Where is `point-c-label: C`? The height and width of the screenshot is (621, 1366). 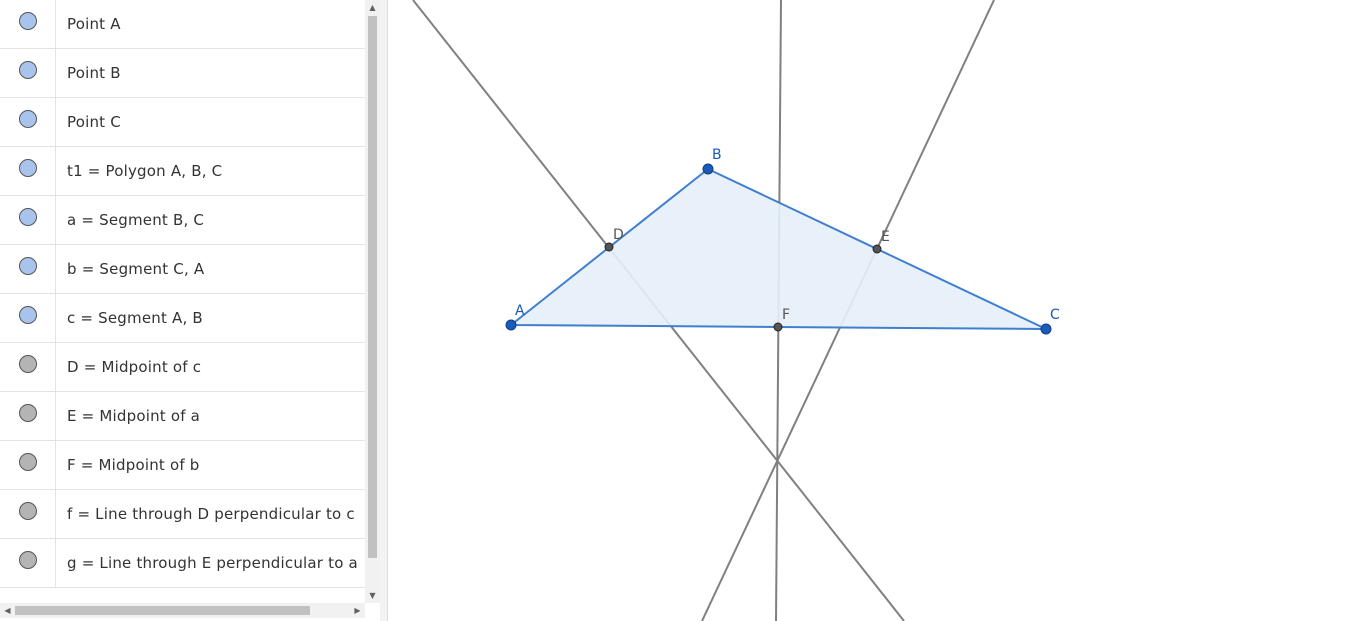
point-c-label: C is located at coordinates (1055, 315).